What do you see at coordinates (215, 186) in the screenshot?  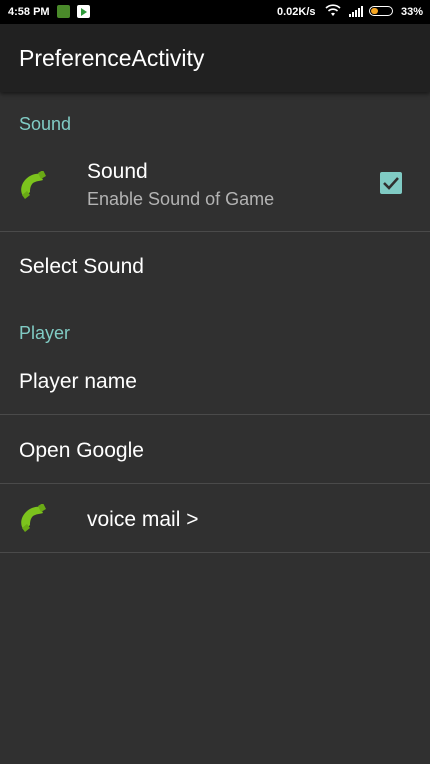 I see `sound-preference` at bounding box center [215, 186].